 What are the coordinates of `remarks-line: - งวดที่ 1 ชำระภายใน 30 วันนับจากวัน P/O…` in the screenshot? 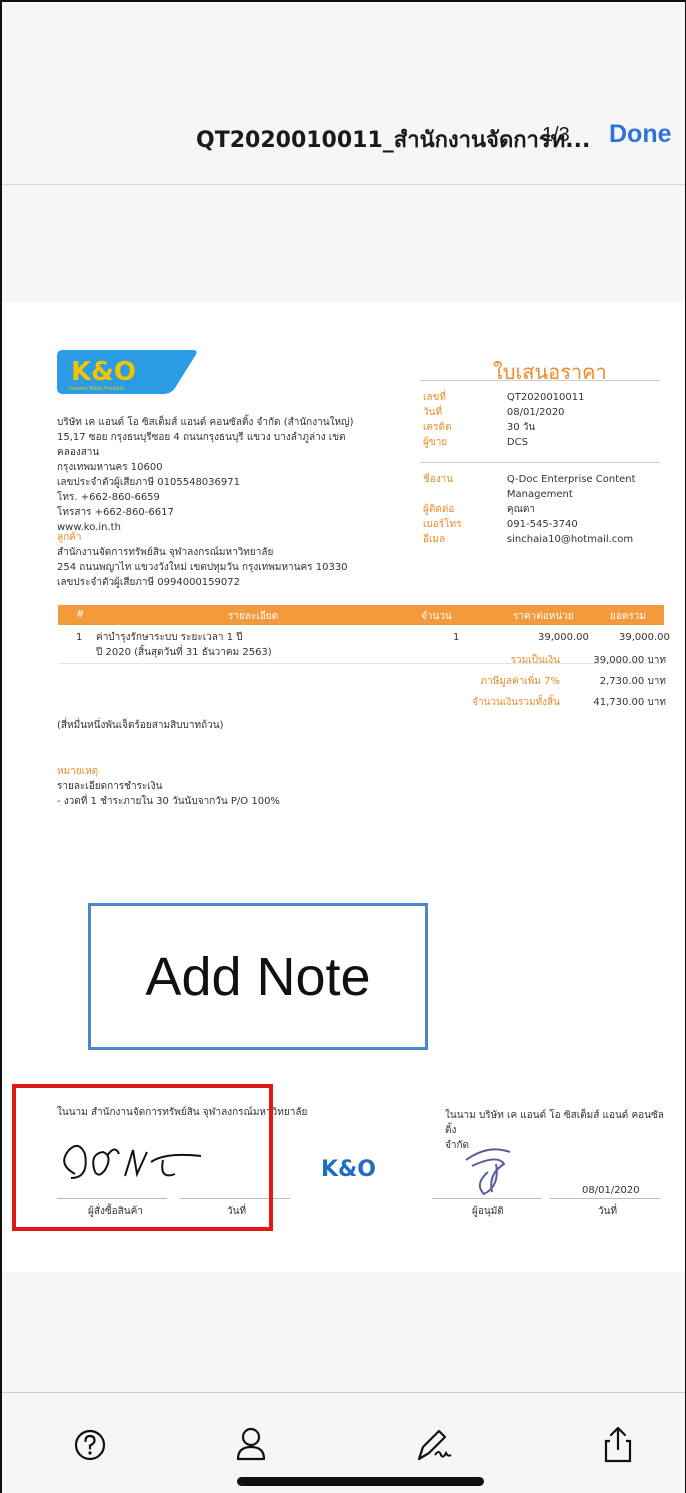 It's located at (168, 801).